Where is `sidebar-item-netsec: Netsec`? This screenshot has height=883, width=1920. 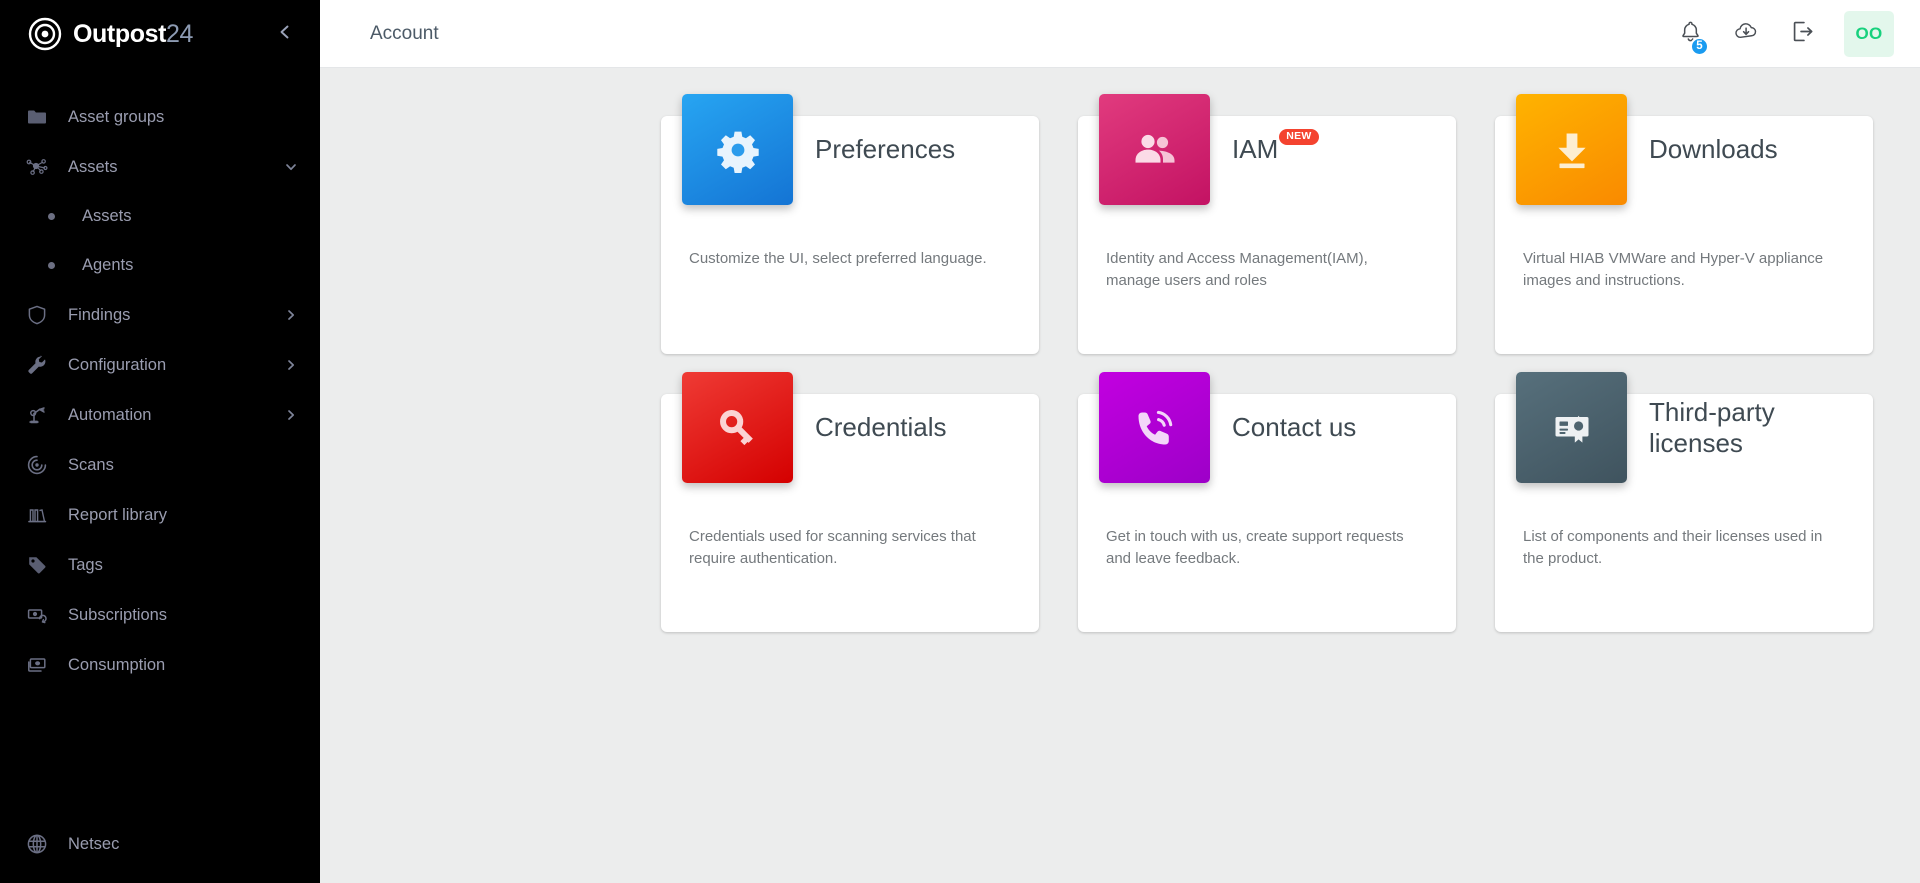 sidebar-item-netsec: Netsec is located at coordinates (160, 844).